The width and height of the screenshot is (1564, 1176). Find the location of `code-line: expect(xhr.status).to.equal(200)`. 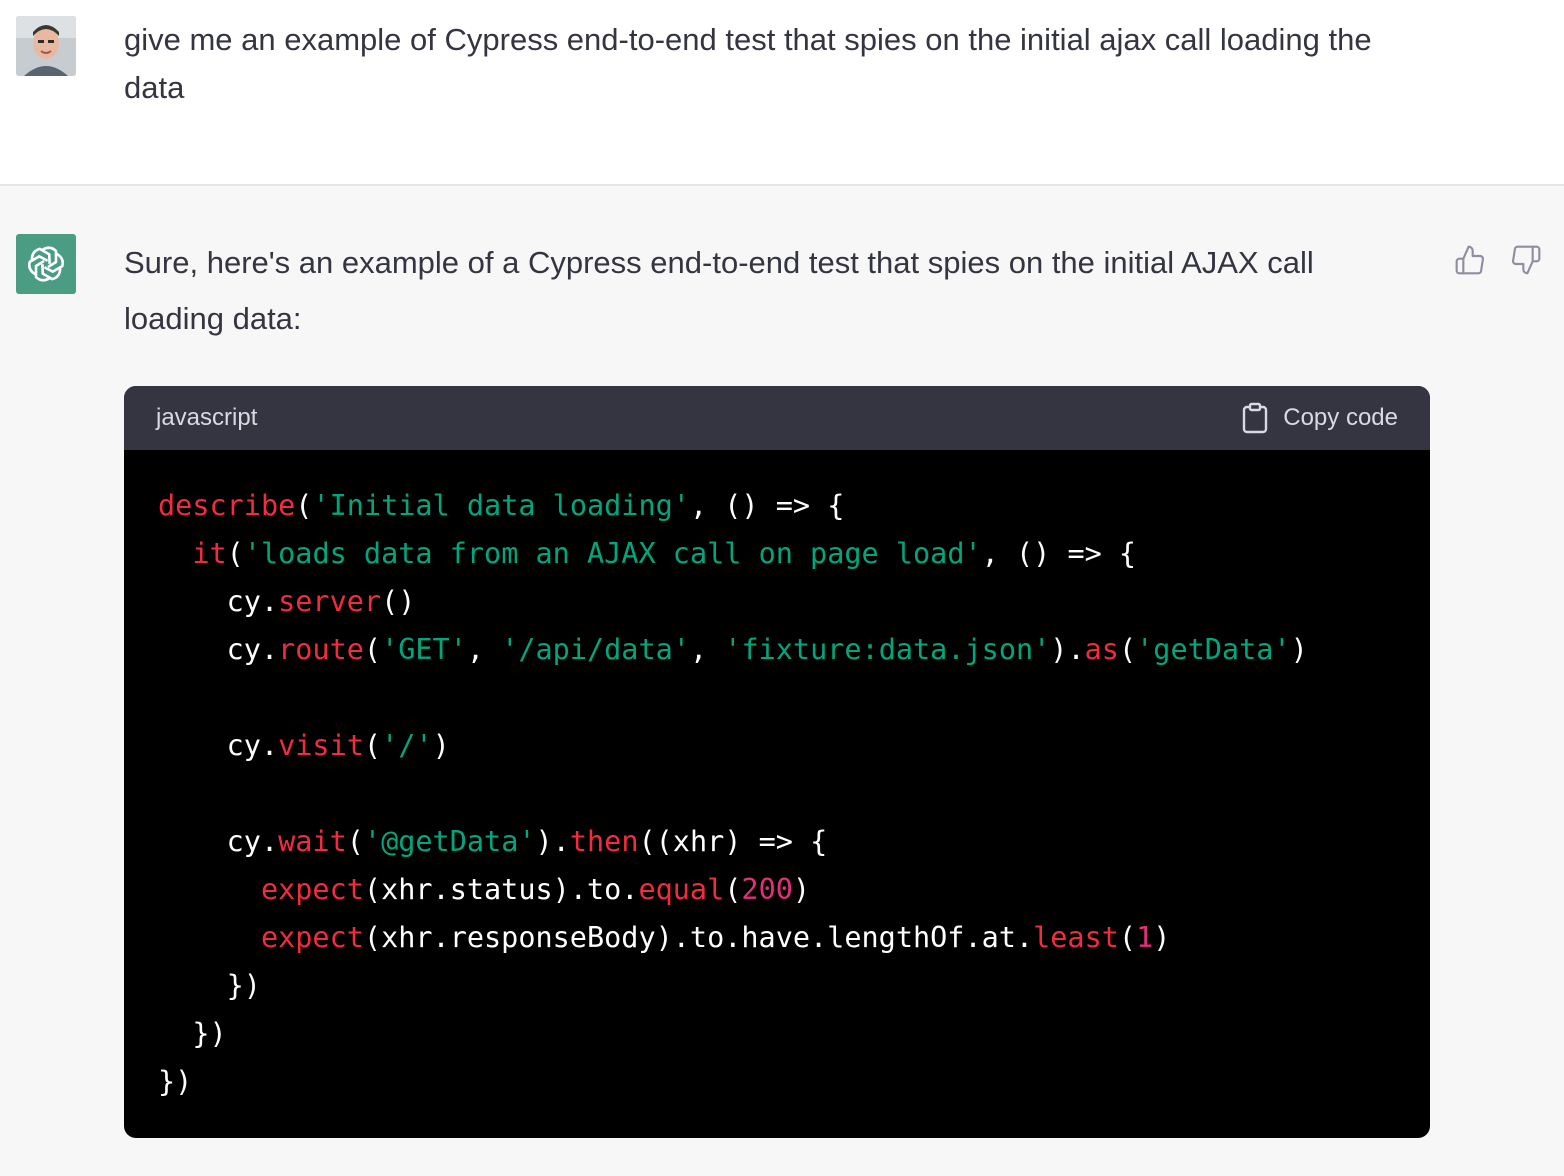

code-line: expect(xhr.status).to.equal(200) is located at coordinates (777, 890).